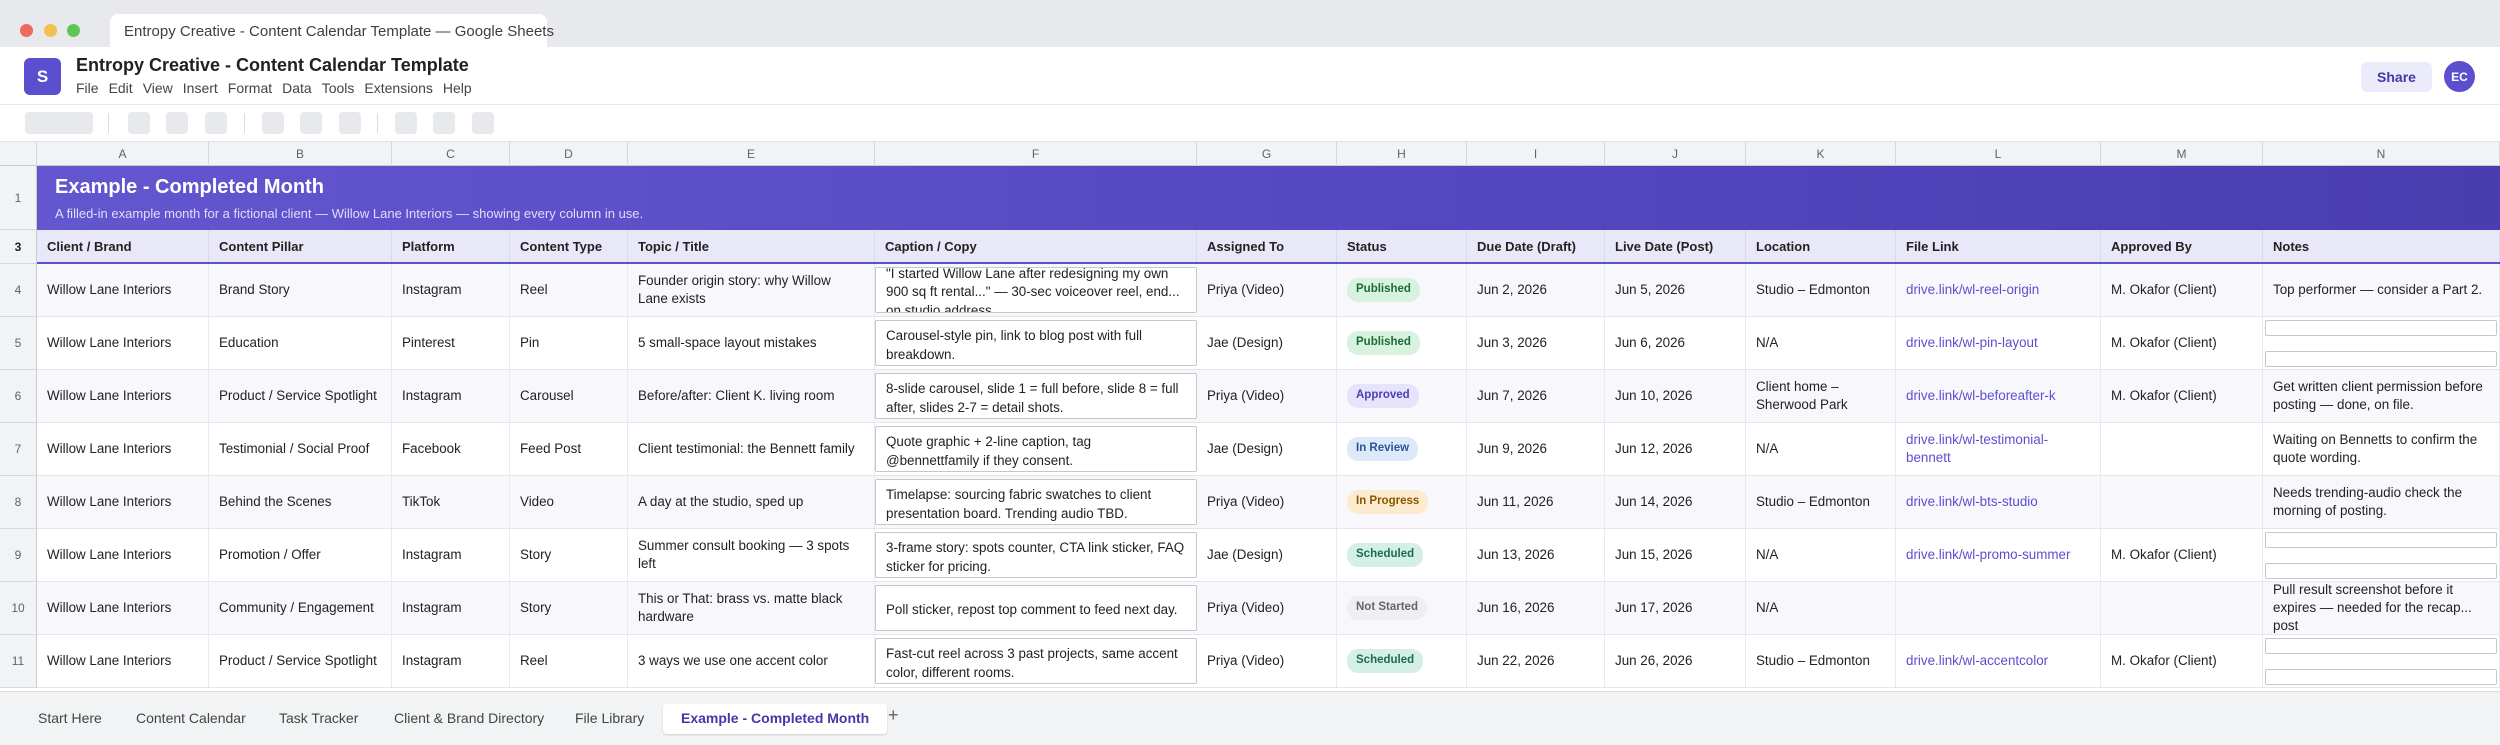  I want to click on column-header-k: K, so click(1821, 154).